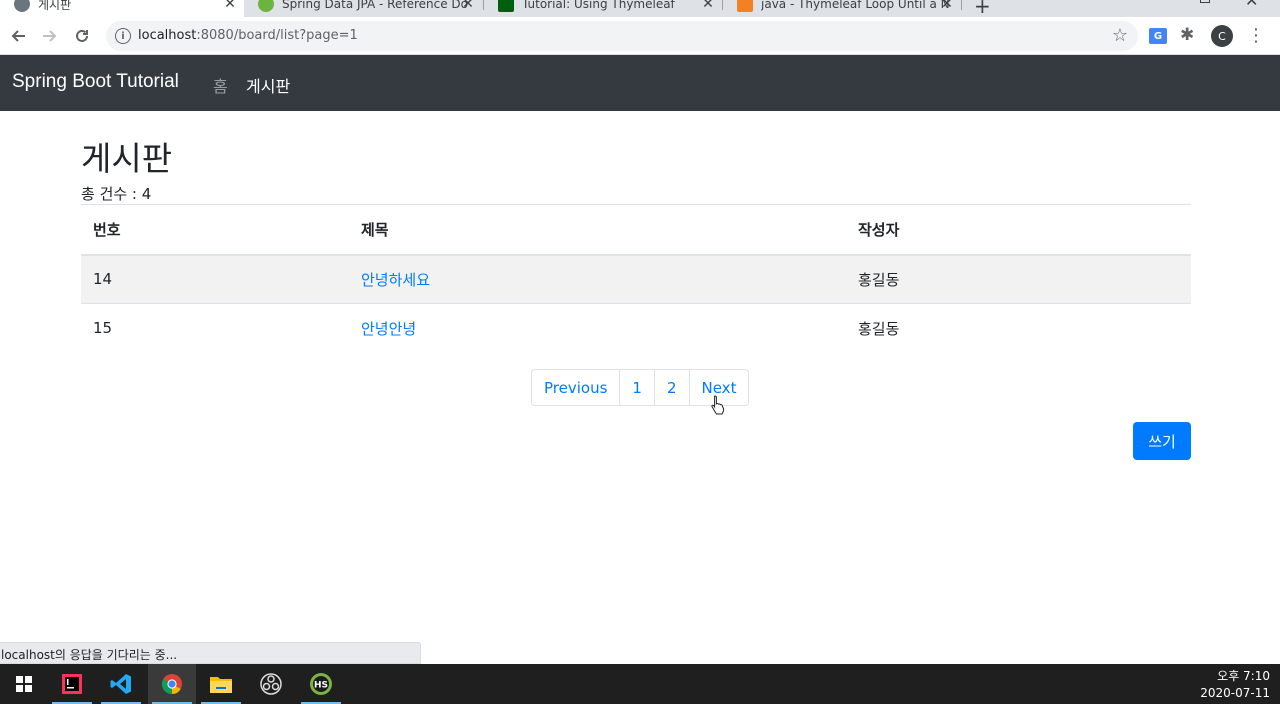 This screenshot has height=704, width=1280. Describe the element at coordinates (1120, 35) in the screenshot. I see `bookmark-star-icon: ☆` at that location.